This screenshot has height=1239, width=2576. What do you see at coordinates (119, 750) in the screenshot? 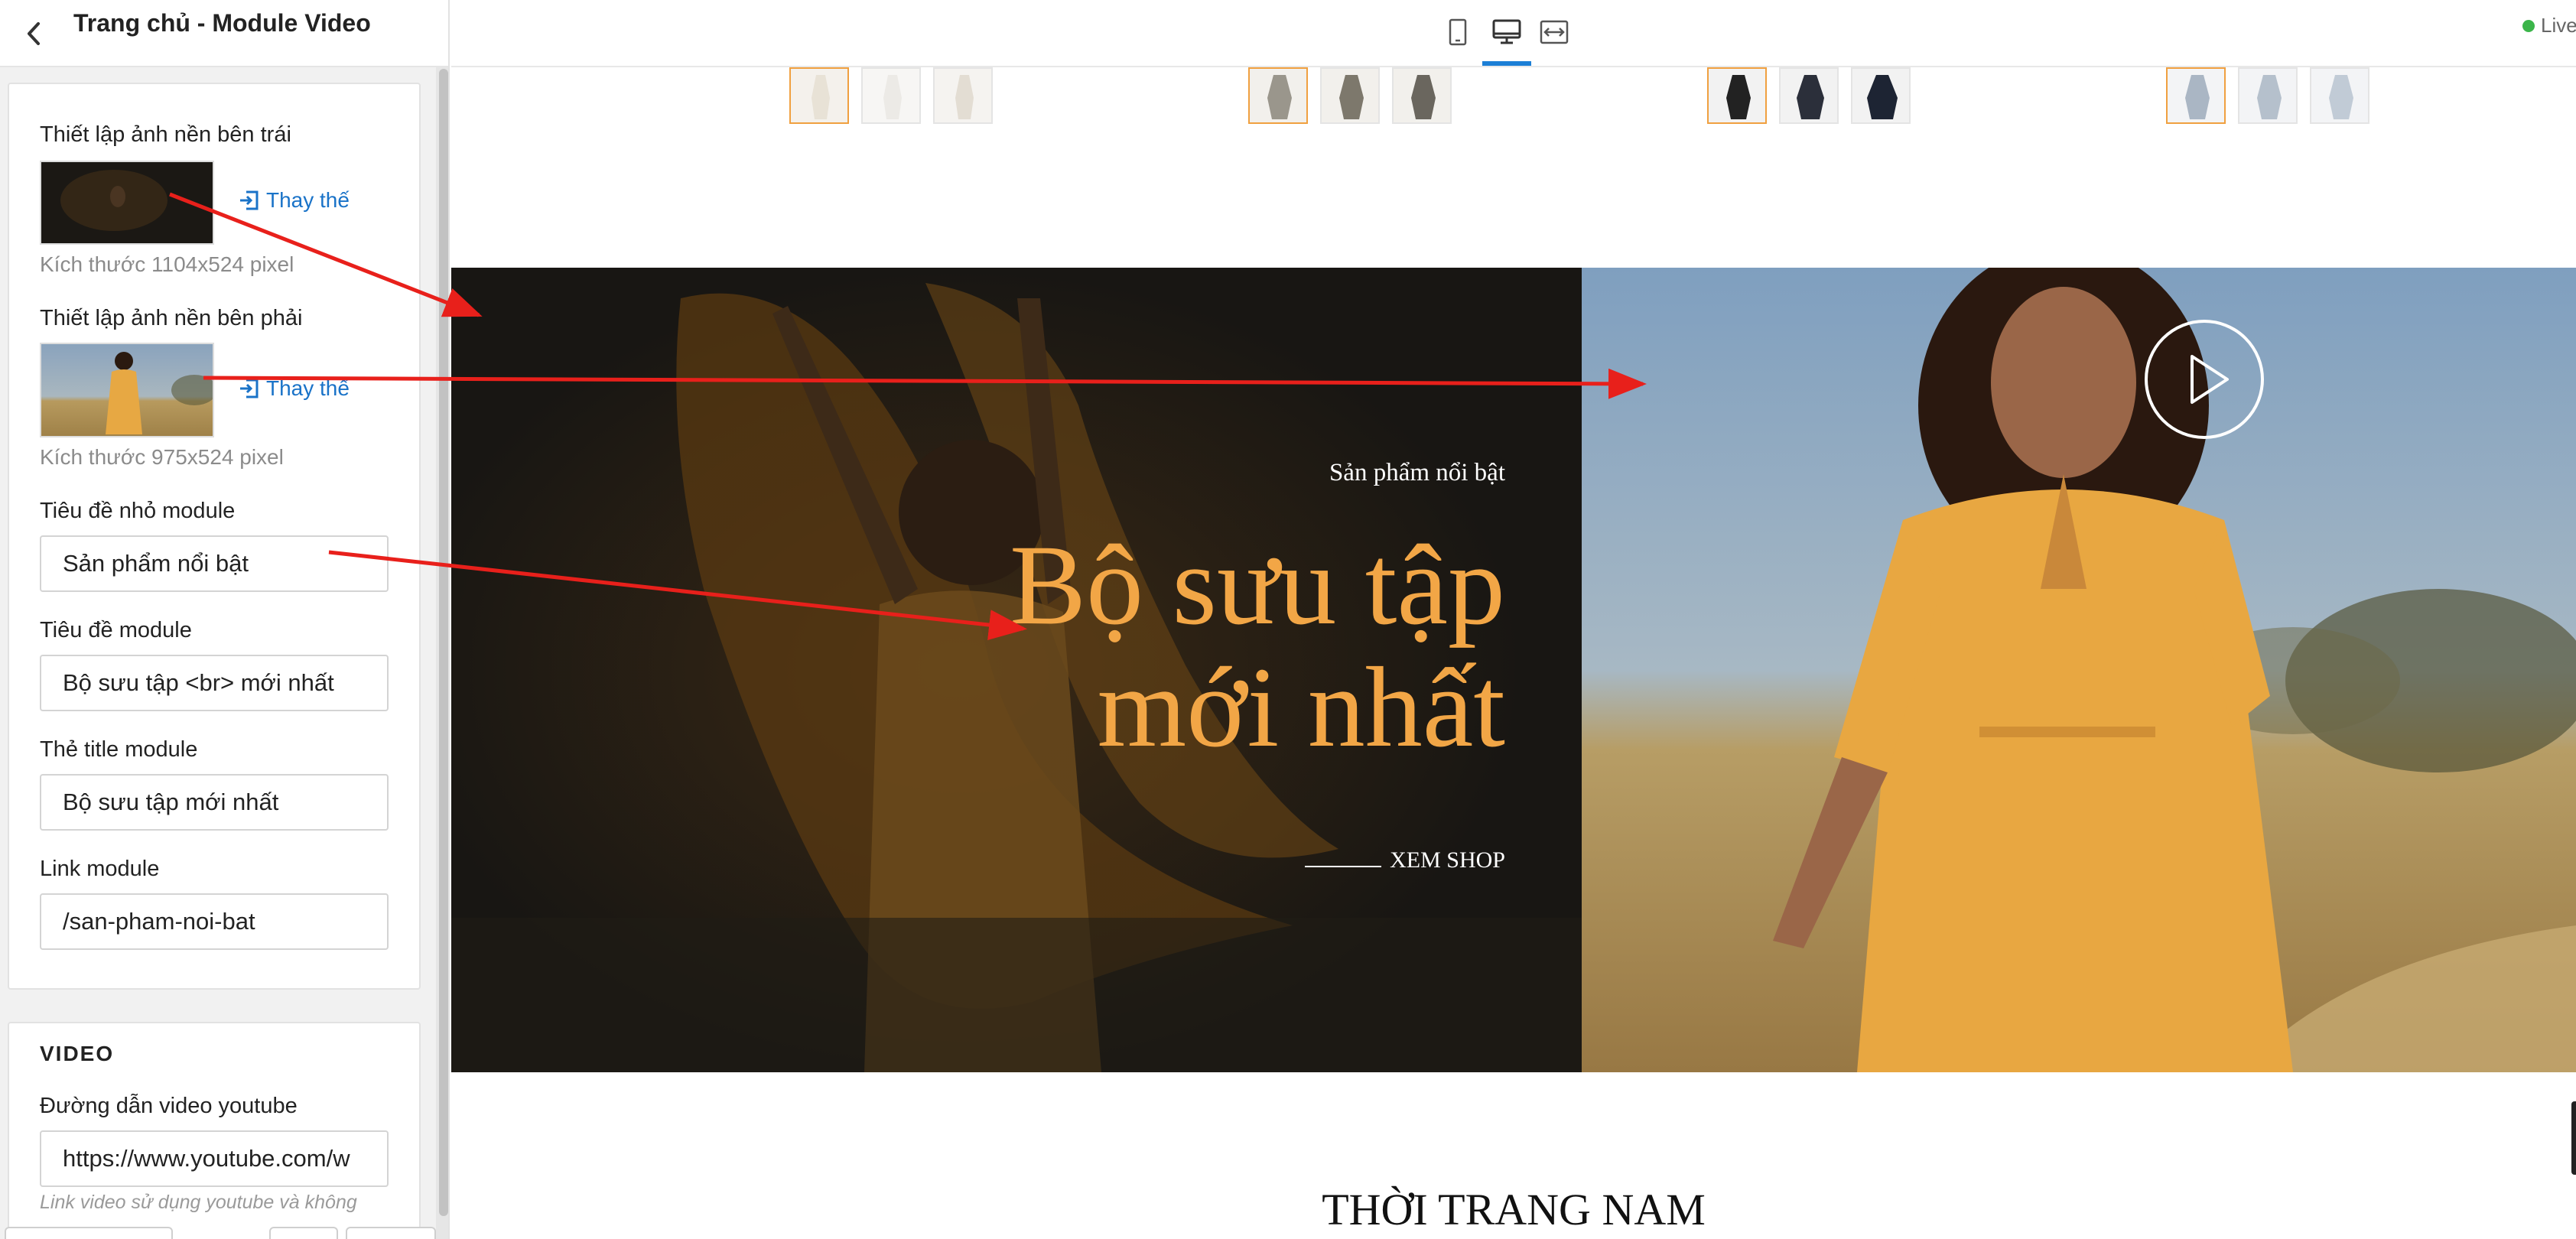
I see `title-tag-field-label: Thẻ title module` at bounding box center [119, 750].